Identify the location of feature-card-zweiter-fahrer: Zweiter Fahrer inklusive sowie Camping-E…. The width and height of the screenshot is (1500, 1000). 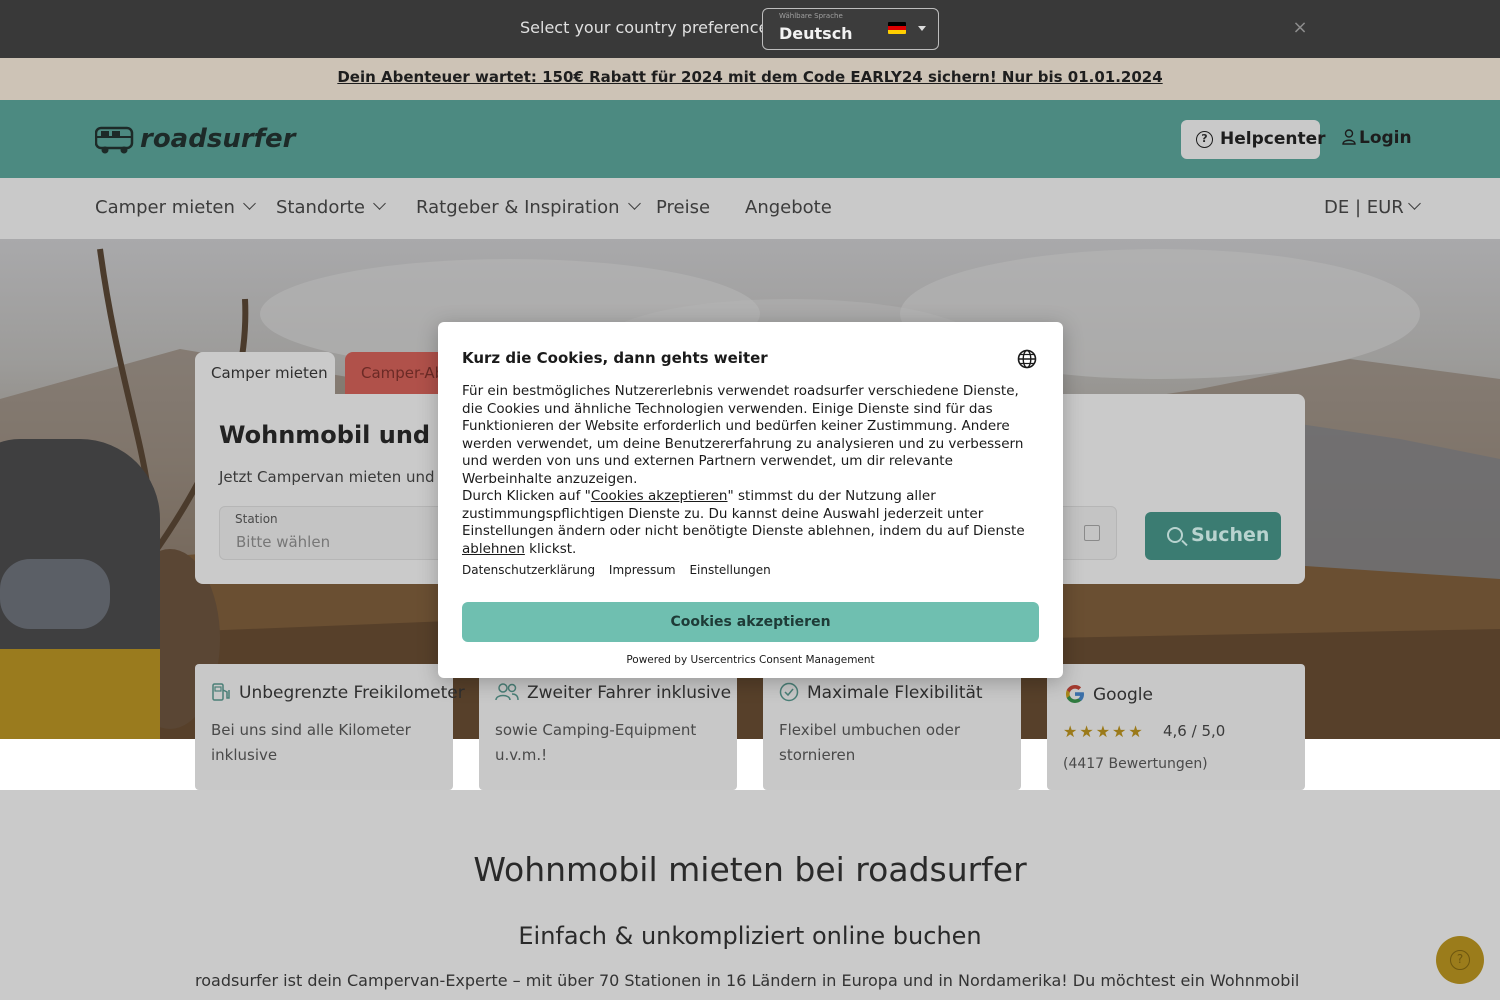
(608, 727).